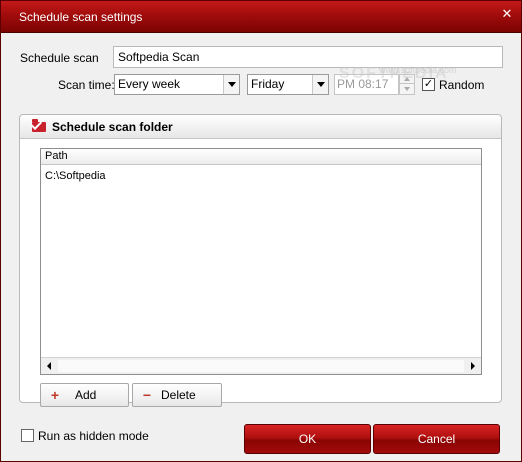 The image size is (522, 462). What do you see at coordinates (261, 17) in the screenshot?
I see `title-bar: Schedule scan settings ✕` at bounding box center [261, 17].